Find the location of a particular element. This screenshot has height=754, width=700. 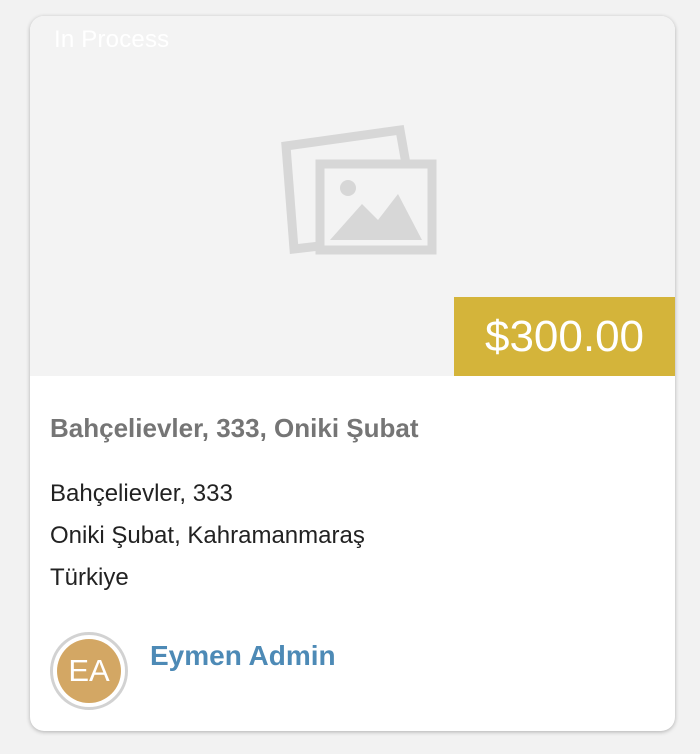

agent-name-link: Eymen Admin is located at coordinates (243, 656).